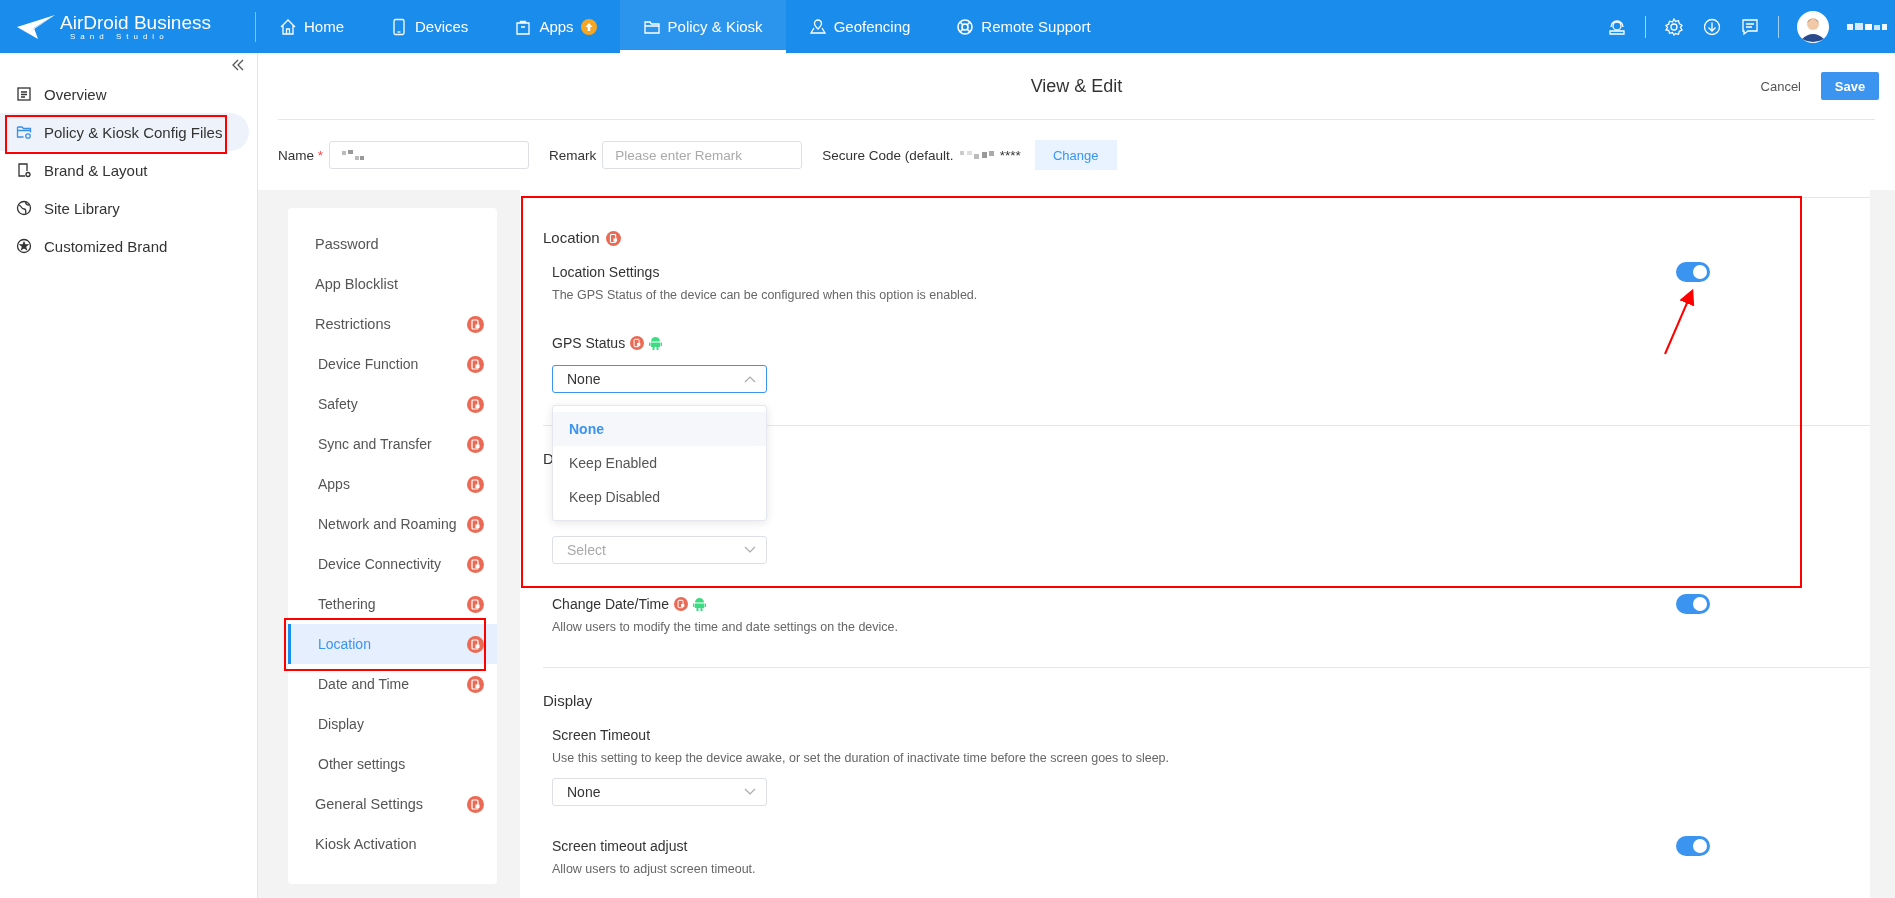 Image resolution: width=1895 pixels, height=898 pixels. Describe the element at coordinates (24, 170) in the screenshot. I see `phone-gear-icon` at that location.